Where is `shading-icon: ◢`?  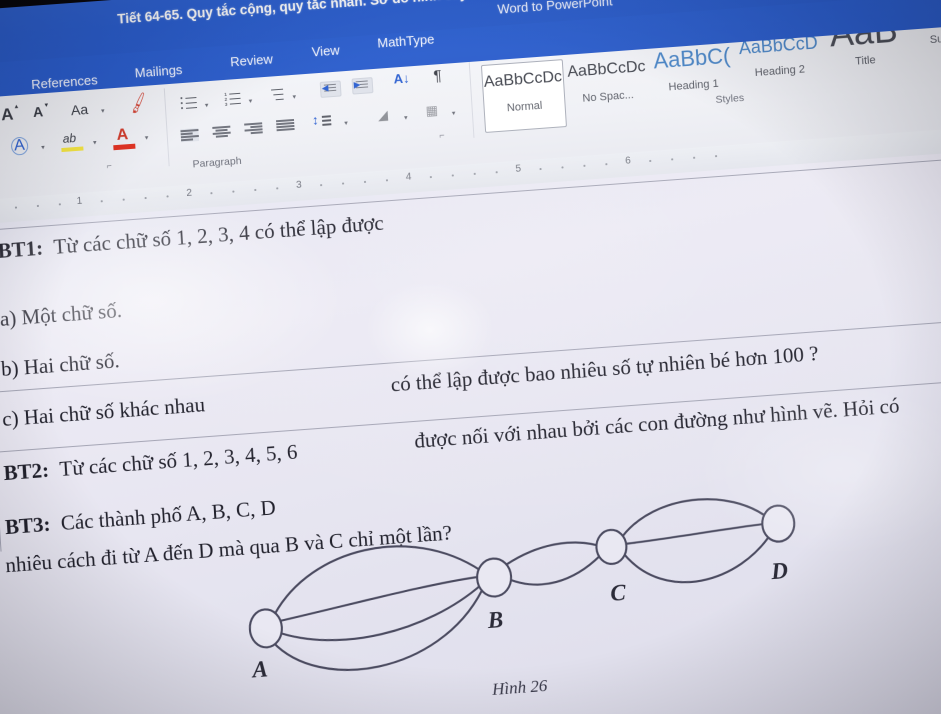 shading-icon: ◢ is located at coordinates (382, 115).